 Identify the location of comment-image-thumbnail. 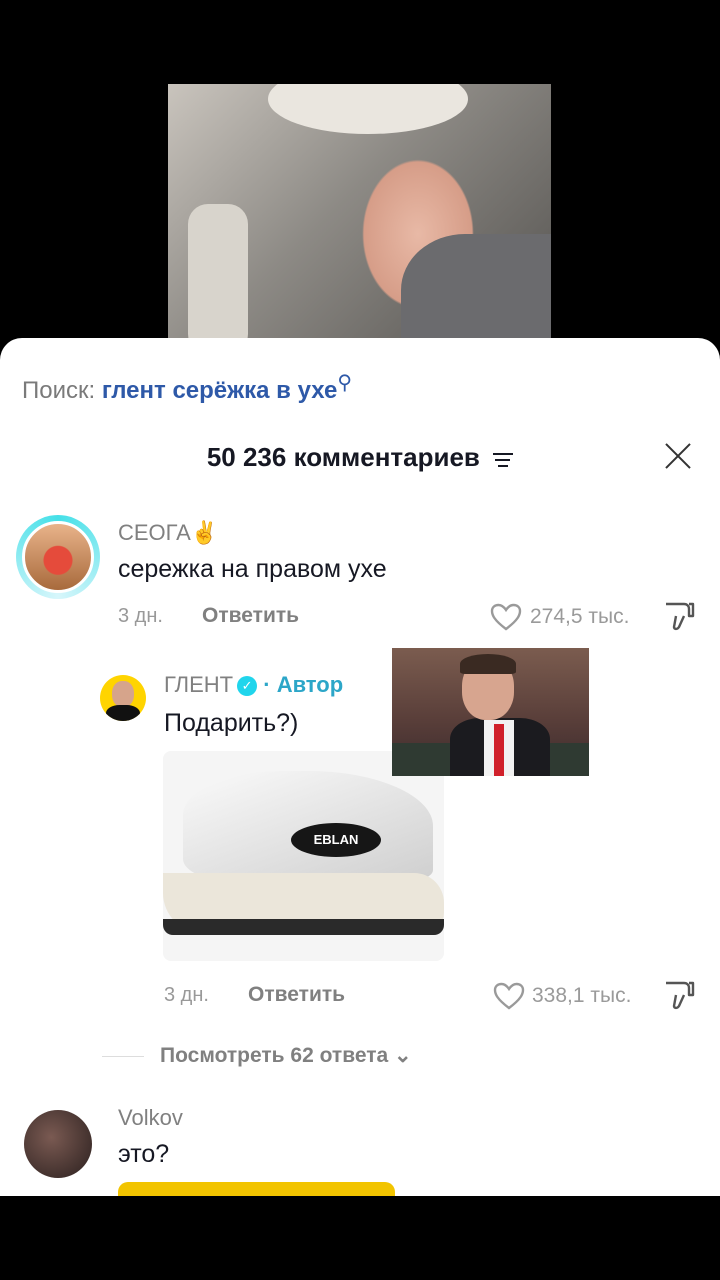
(256, 1189).